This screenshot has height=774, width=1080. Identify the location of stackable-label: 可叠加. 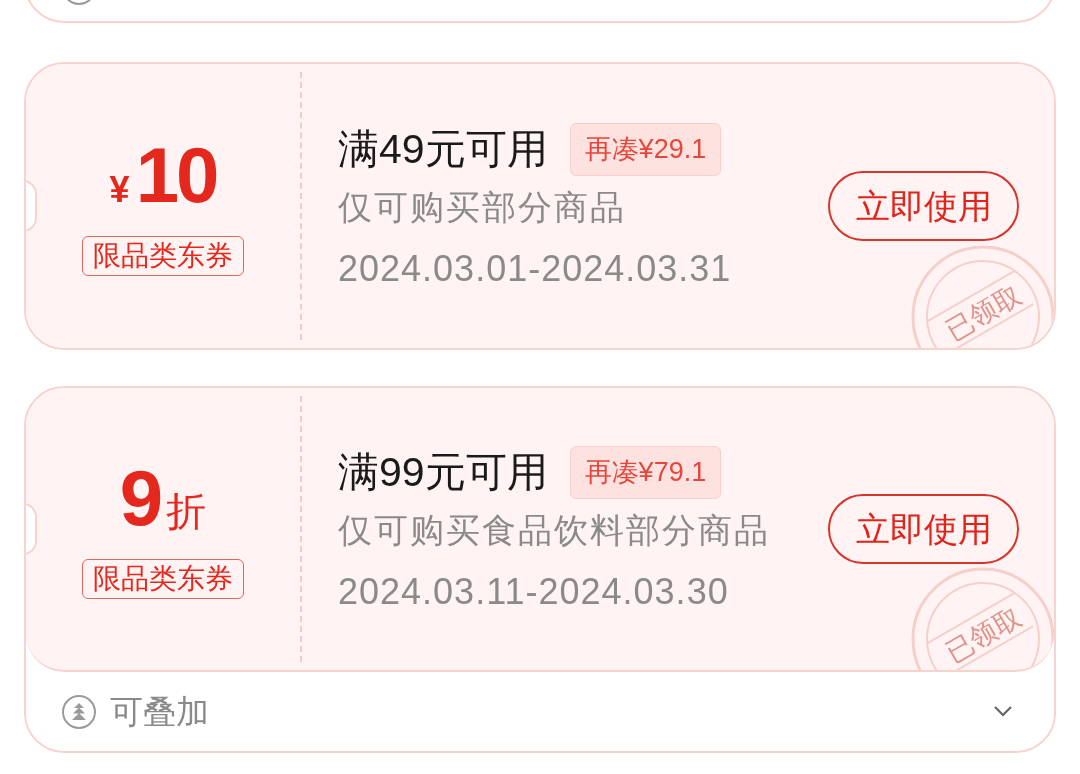
(159, 711).